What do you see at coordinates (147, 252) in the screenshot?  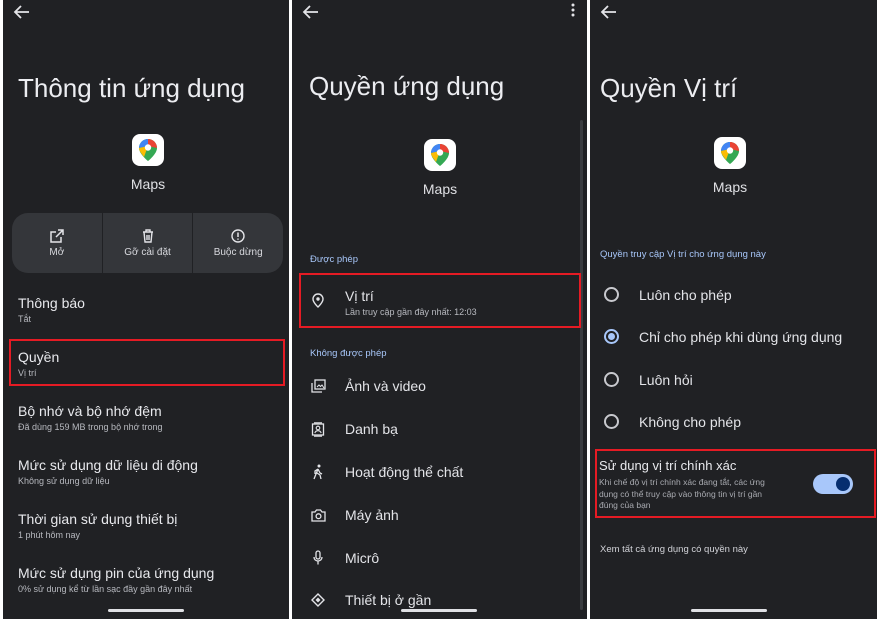 I see `uninstall-label: Gỡ cài đặt` at bounding box center [147, 252].